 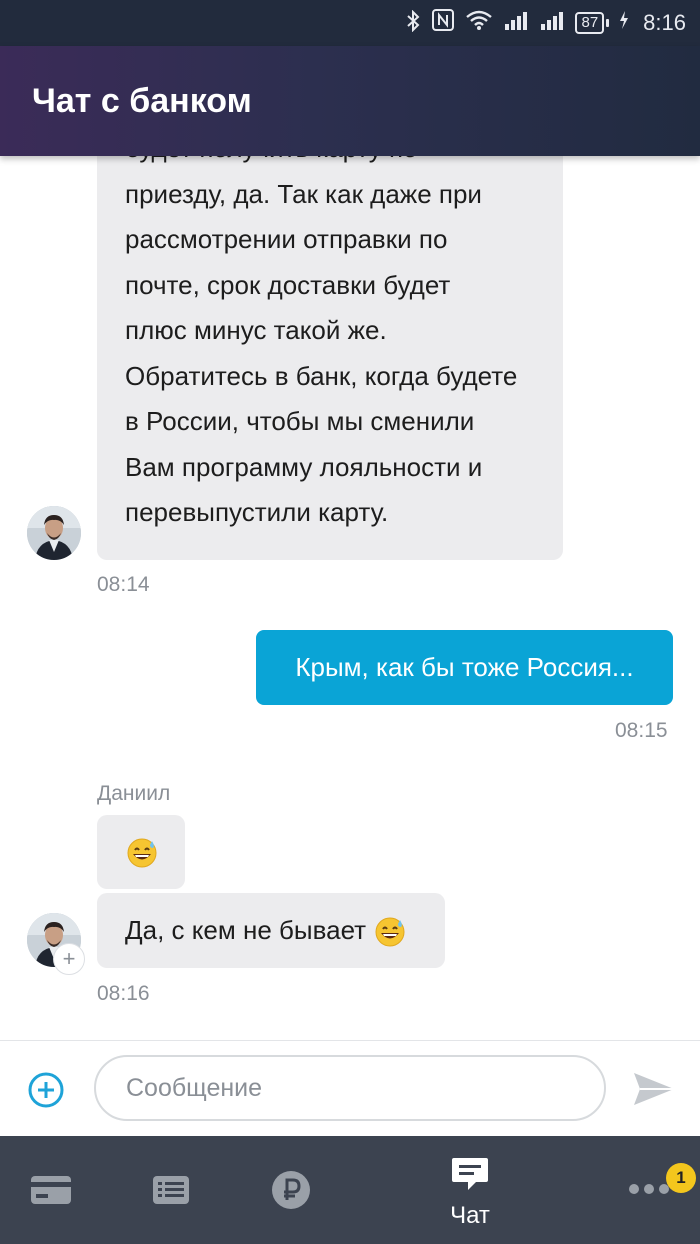 I want to click on card-icon, so click(x=51, y=1190).